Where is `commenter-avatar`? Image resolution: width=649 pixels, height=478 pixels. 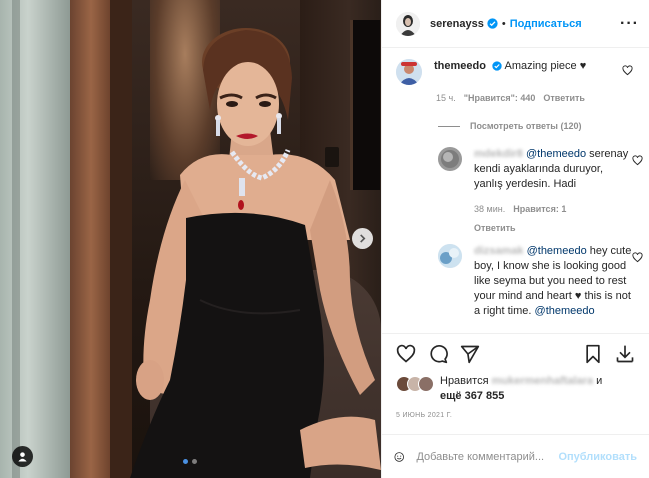
commenter-avatar is located at coordinates (409, 72).